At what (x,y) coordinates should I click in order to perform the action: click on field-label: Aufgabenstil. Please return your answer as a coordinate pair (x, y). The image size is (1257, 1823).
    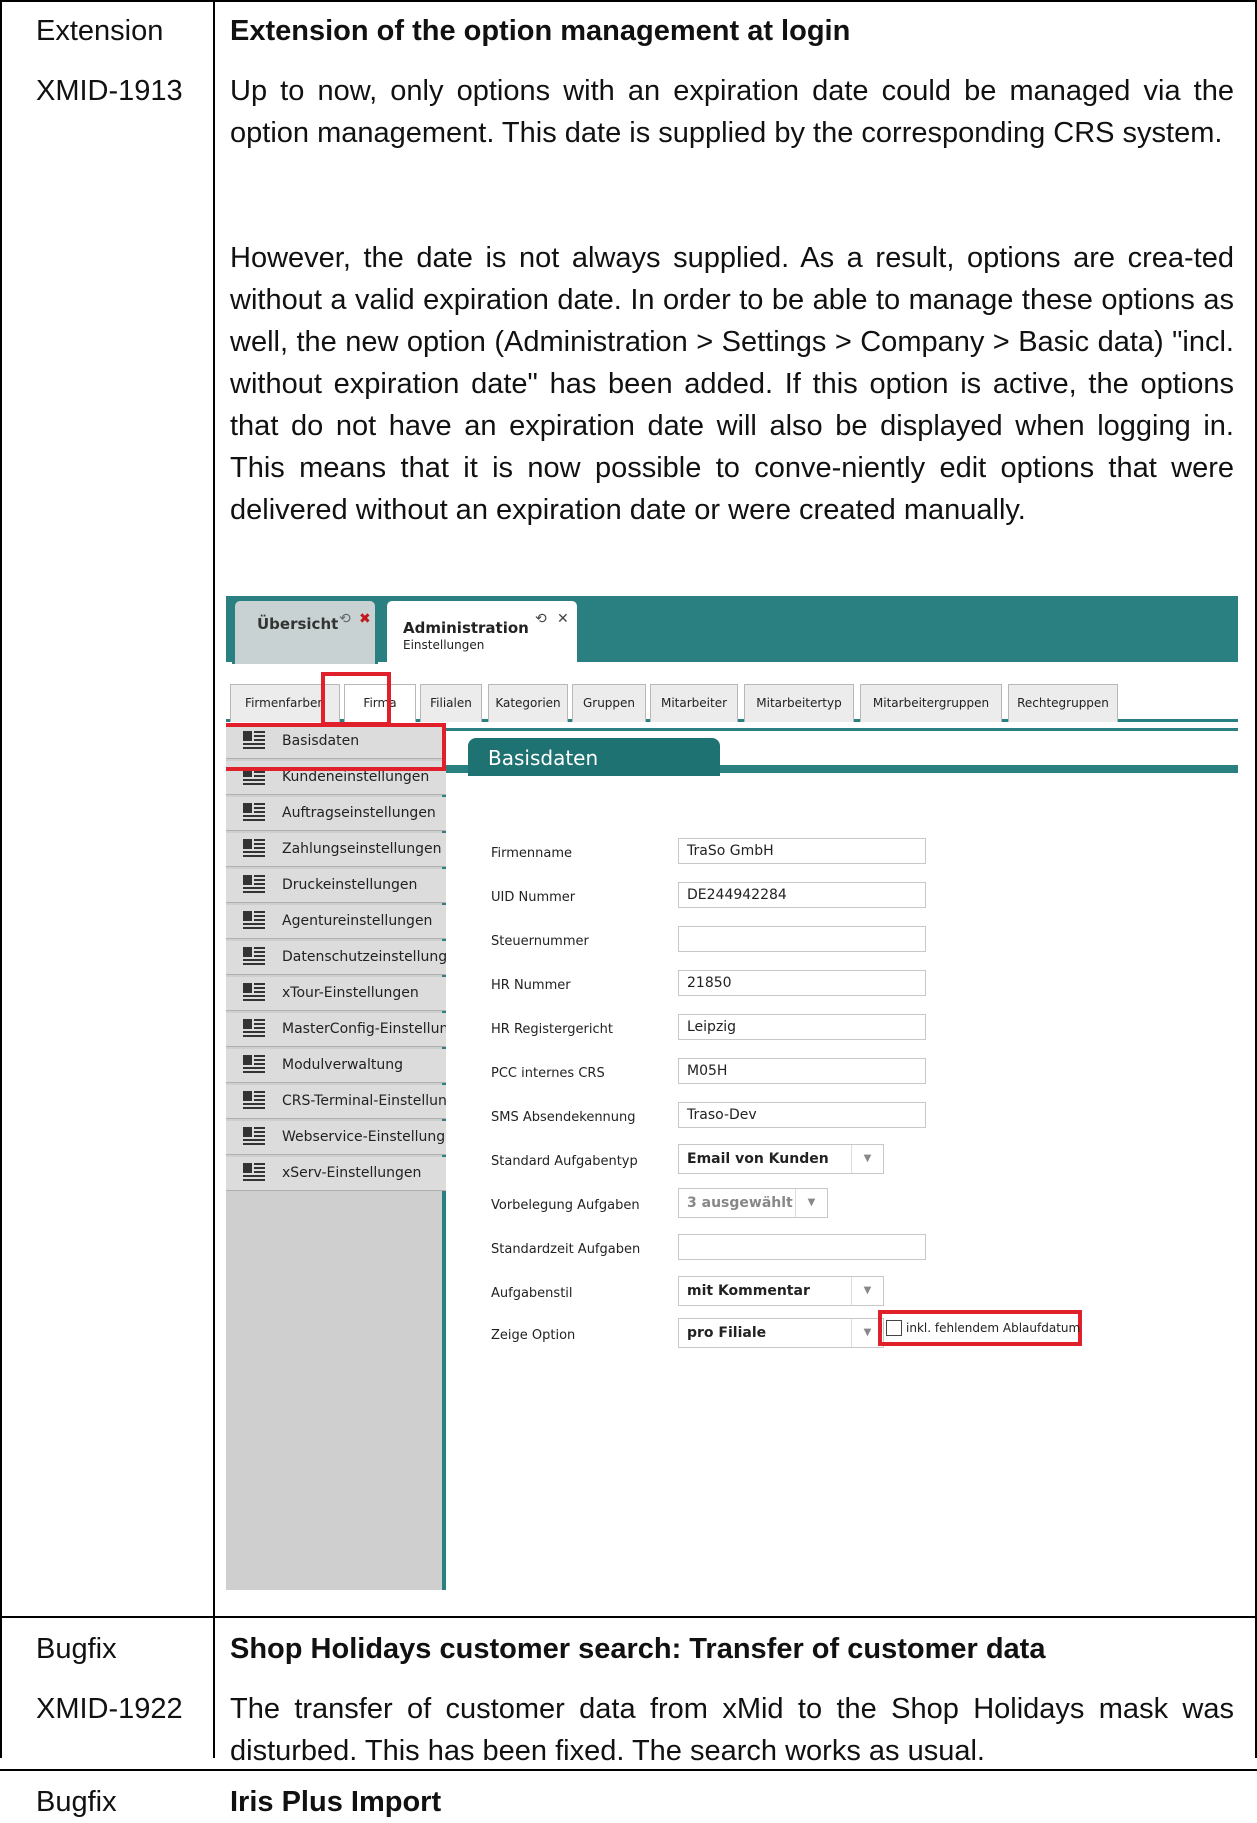
    Looking at the image, I should click on (532, 1293).